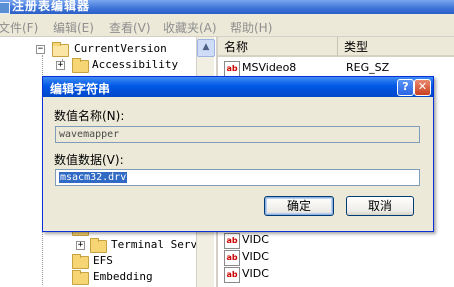 The width and height of the screenshot is (454, 287). I want to click on value-name-field: wavemapper, so click(237, 134).